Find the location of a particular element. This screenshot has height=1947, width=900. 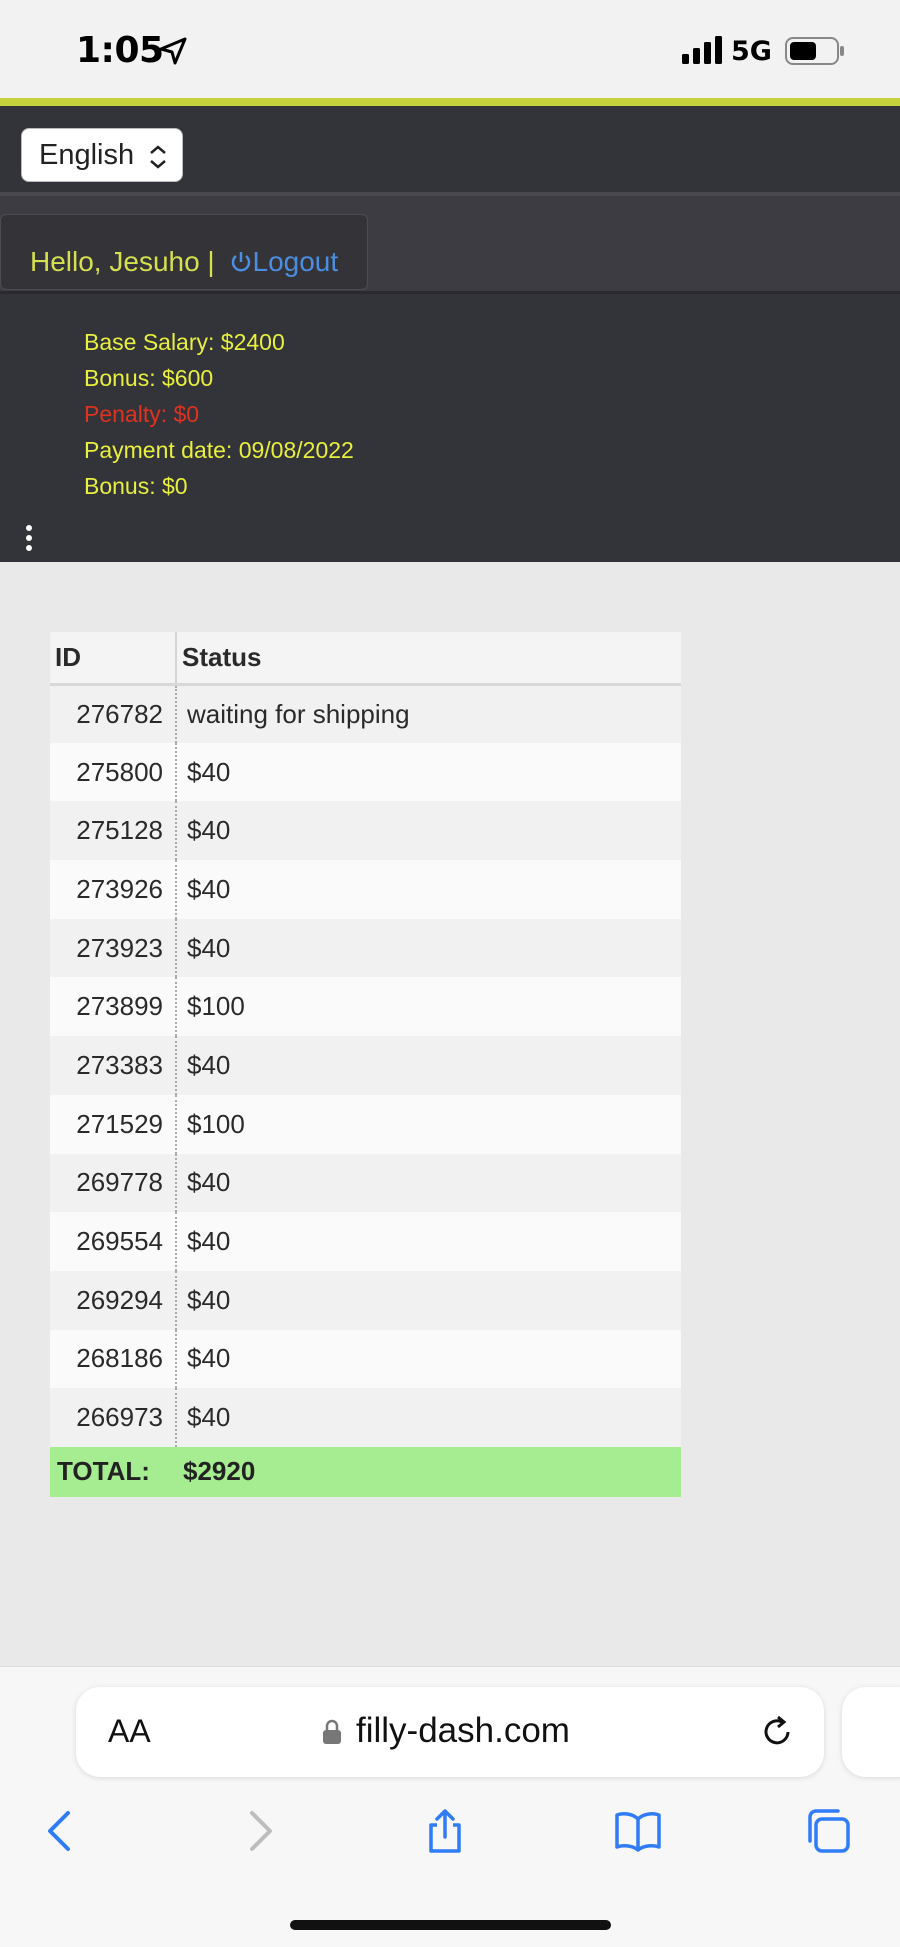

order-id-cell: 271529 is located at coordinates (113, 1124).